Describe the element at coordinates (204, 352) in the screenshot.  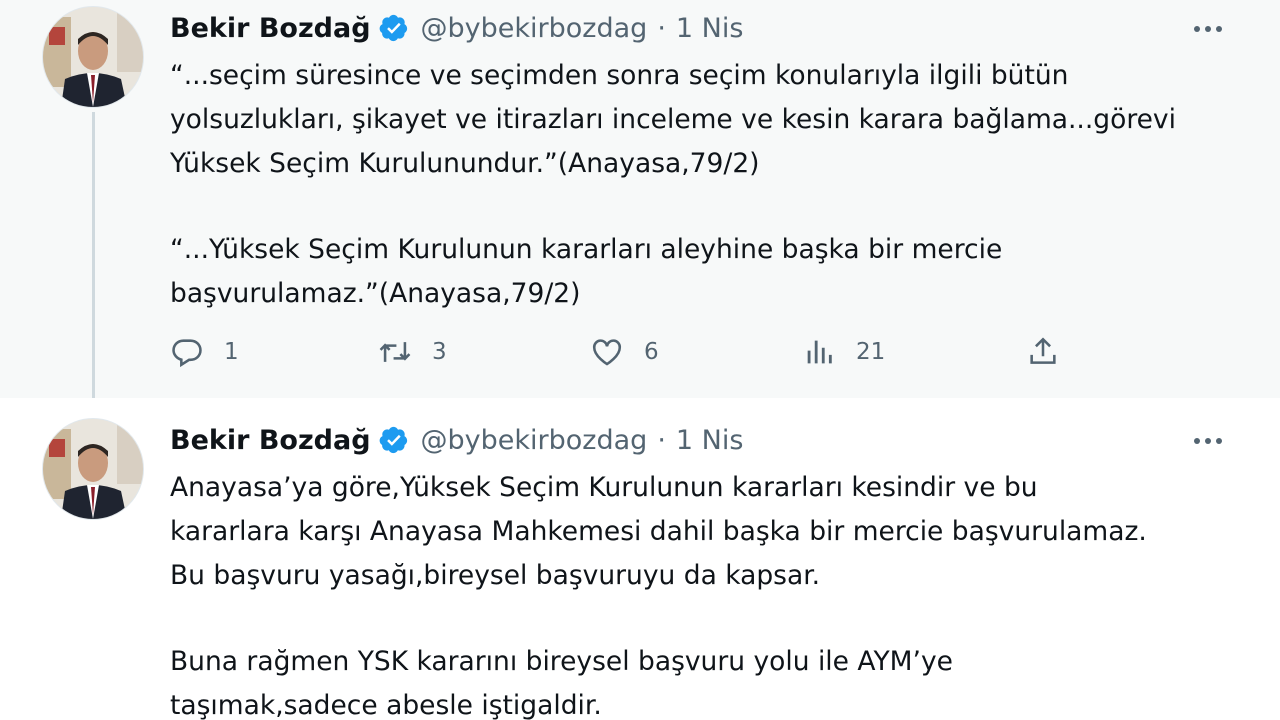
I see `reply-button: 1` at that location.